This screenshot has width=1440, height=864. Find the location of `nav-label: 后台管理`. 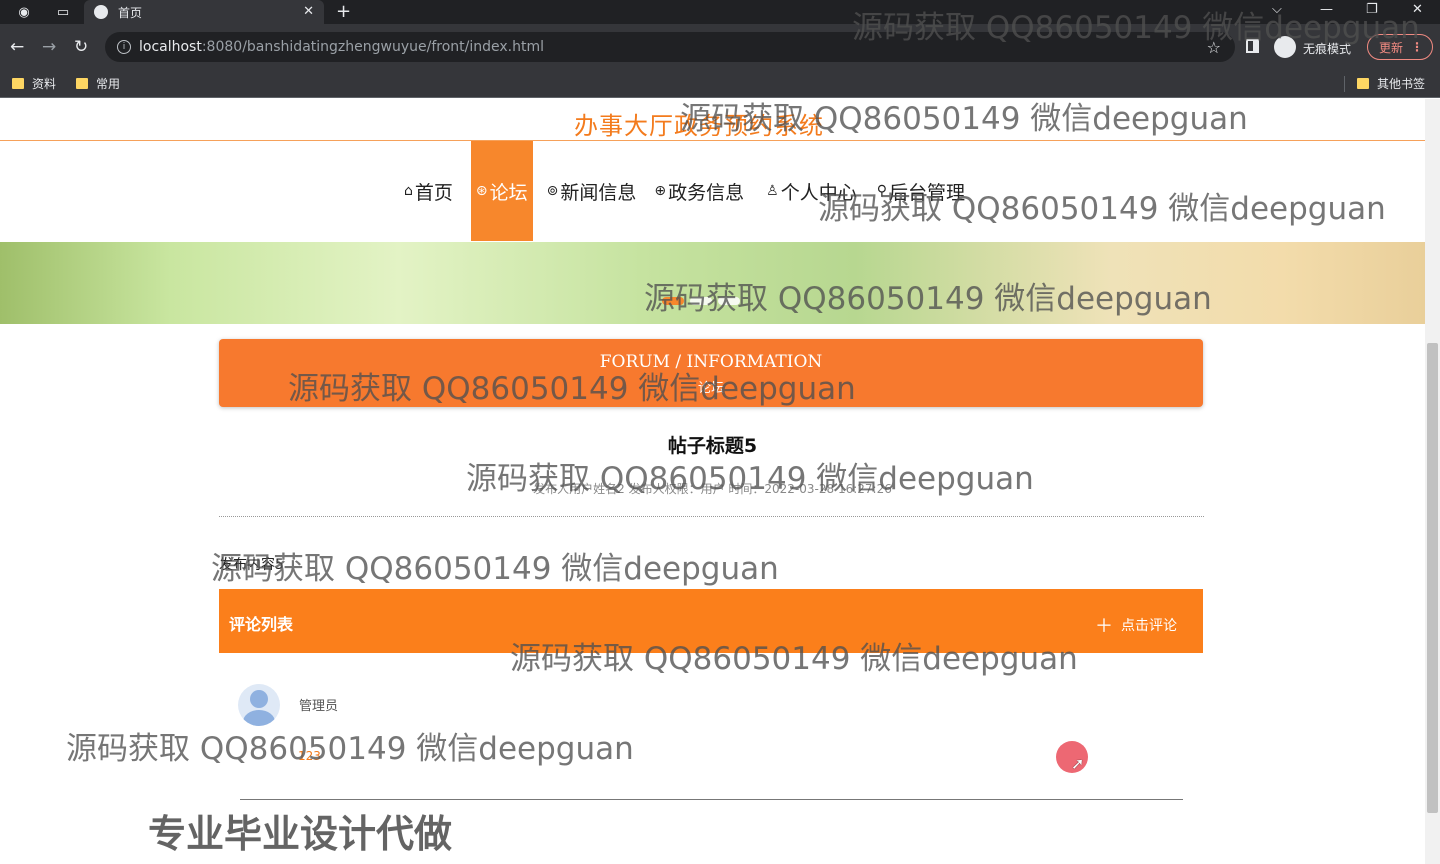

nav-label: 后台管理 is located at coordinates (927, 192).